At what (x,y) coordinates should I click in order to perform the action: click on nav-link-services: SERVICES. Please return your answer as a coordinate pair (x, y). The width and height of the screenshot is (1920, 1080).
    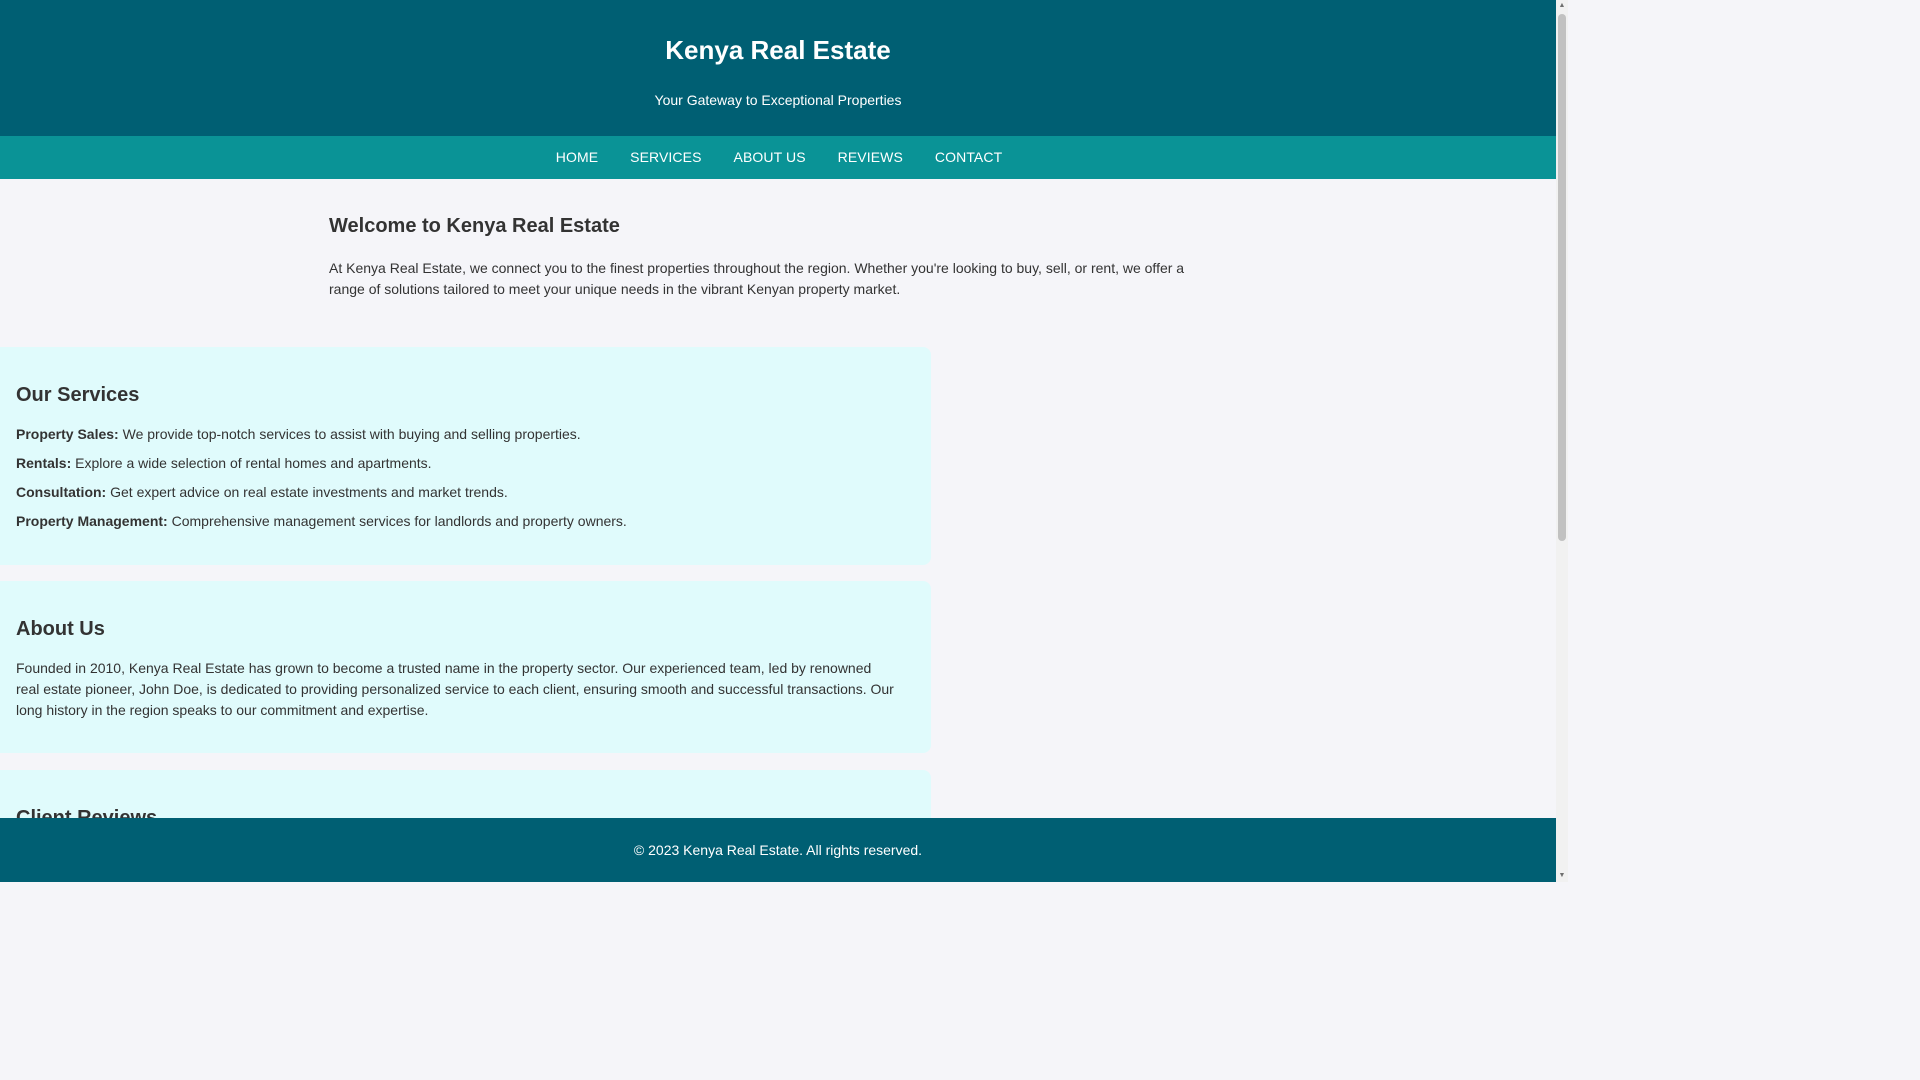
    Looking at the image, I should click on (665, 157).